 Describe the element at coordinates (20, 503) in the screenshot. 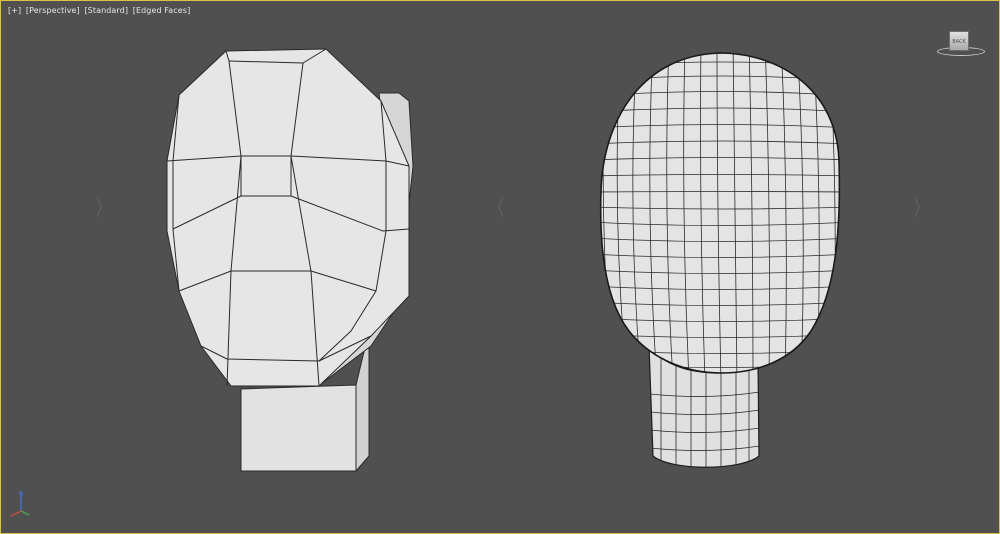

I see `axis-tripod-icon` at that location.